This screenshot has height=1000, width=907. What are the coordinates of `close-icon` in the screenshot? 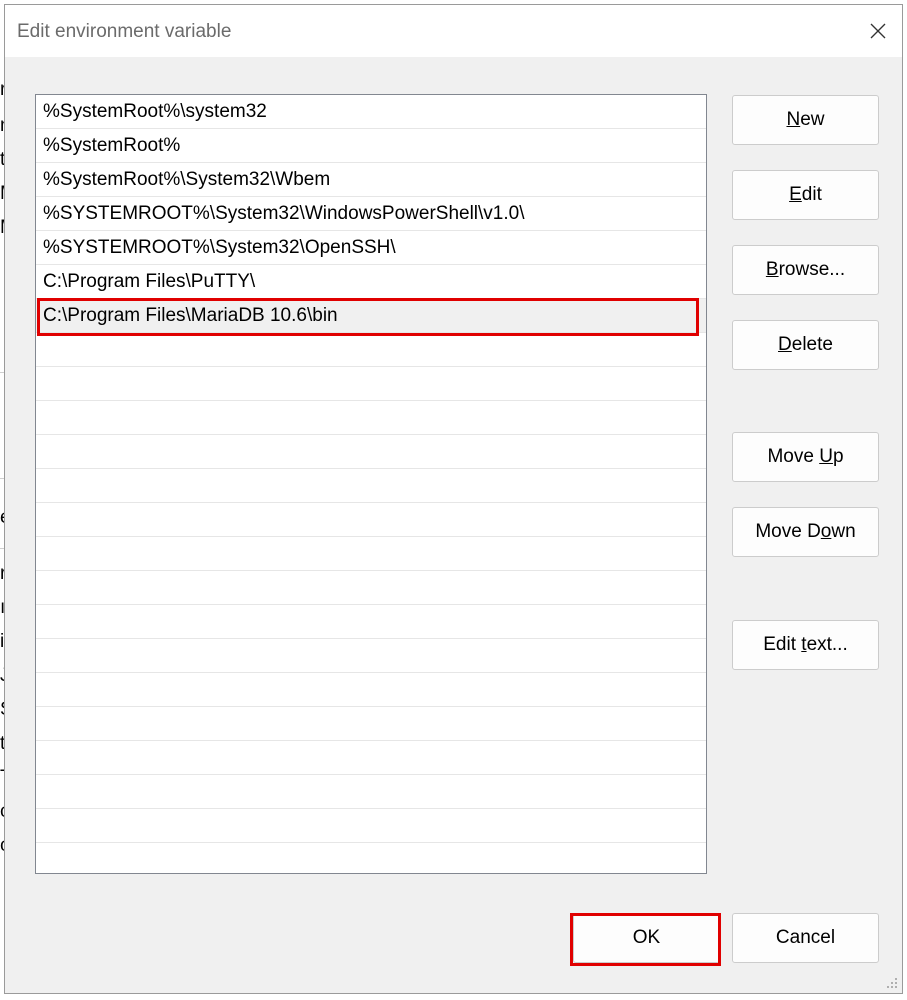 It's located at (878, 31).